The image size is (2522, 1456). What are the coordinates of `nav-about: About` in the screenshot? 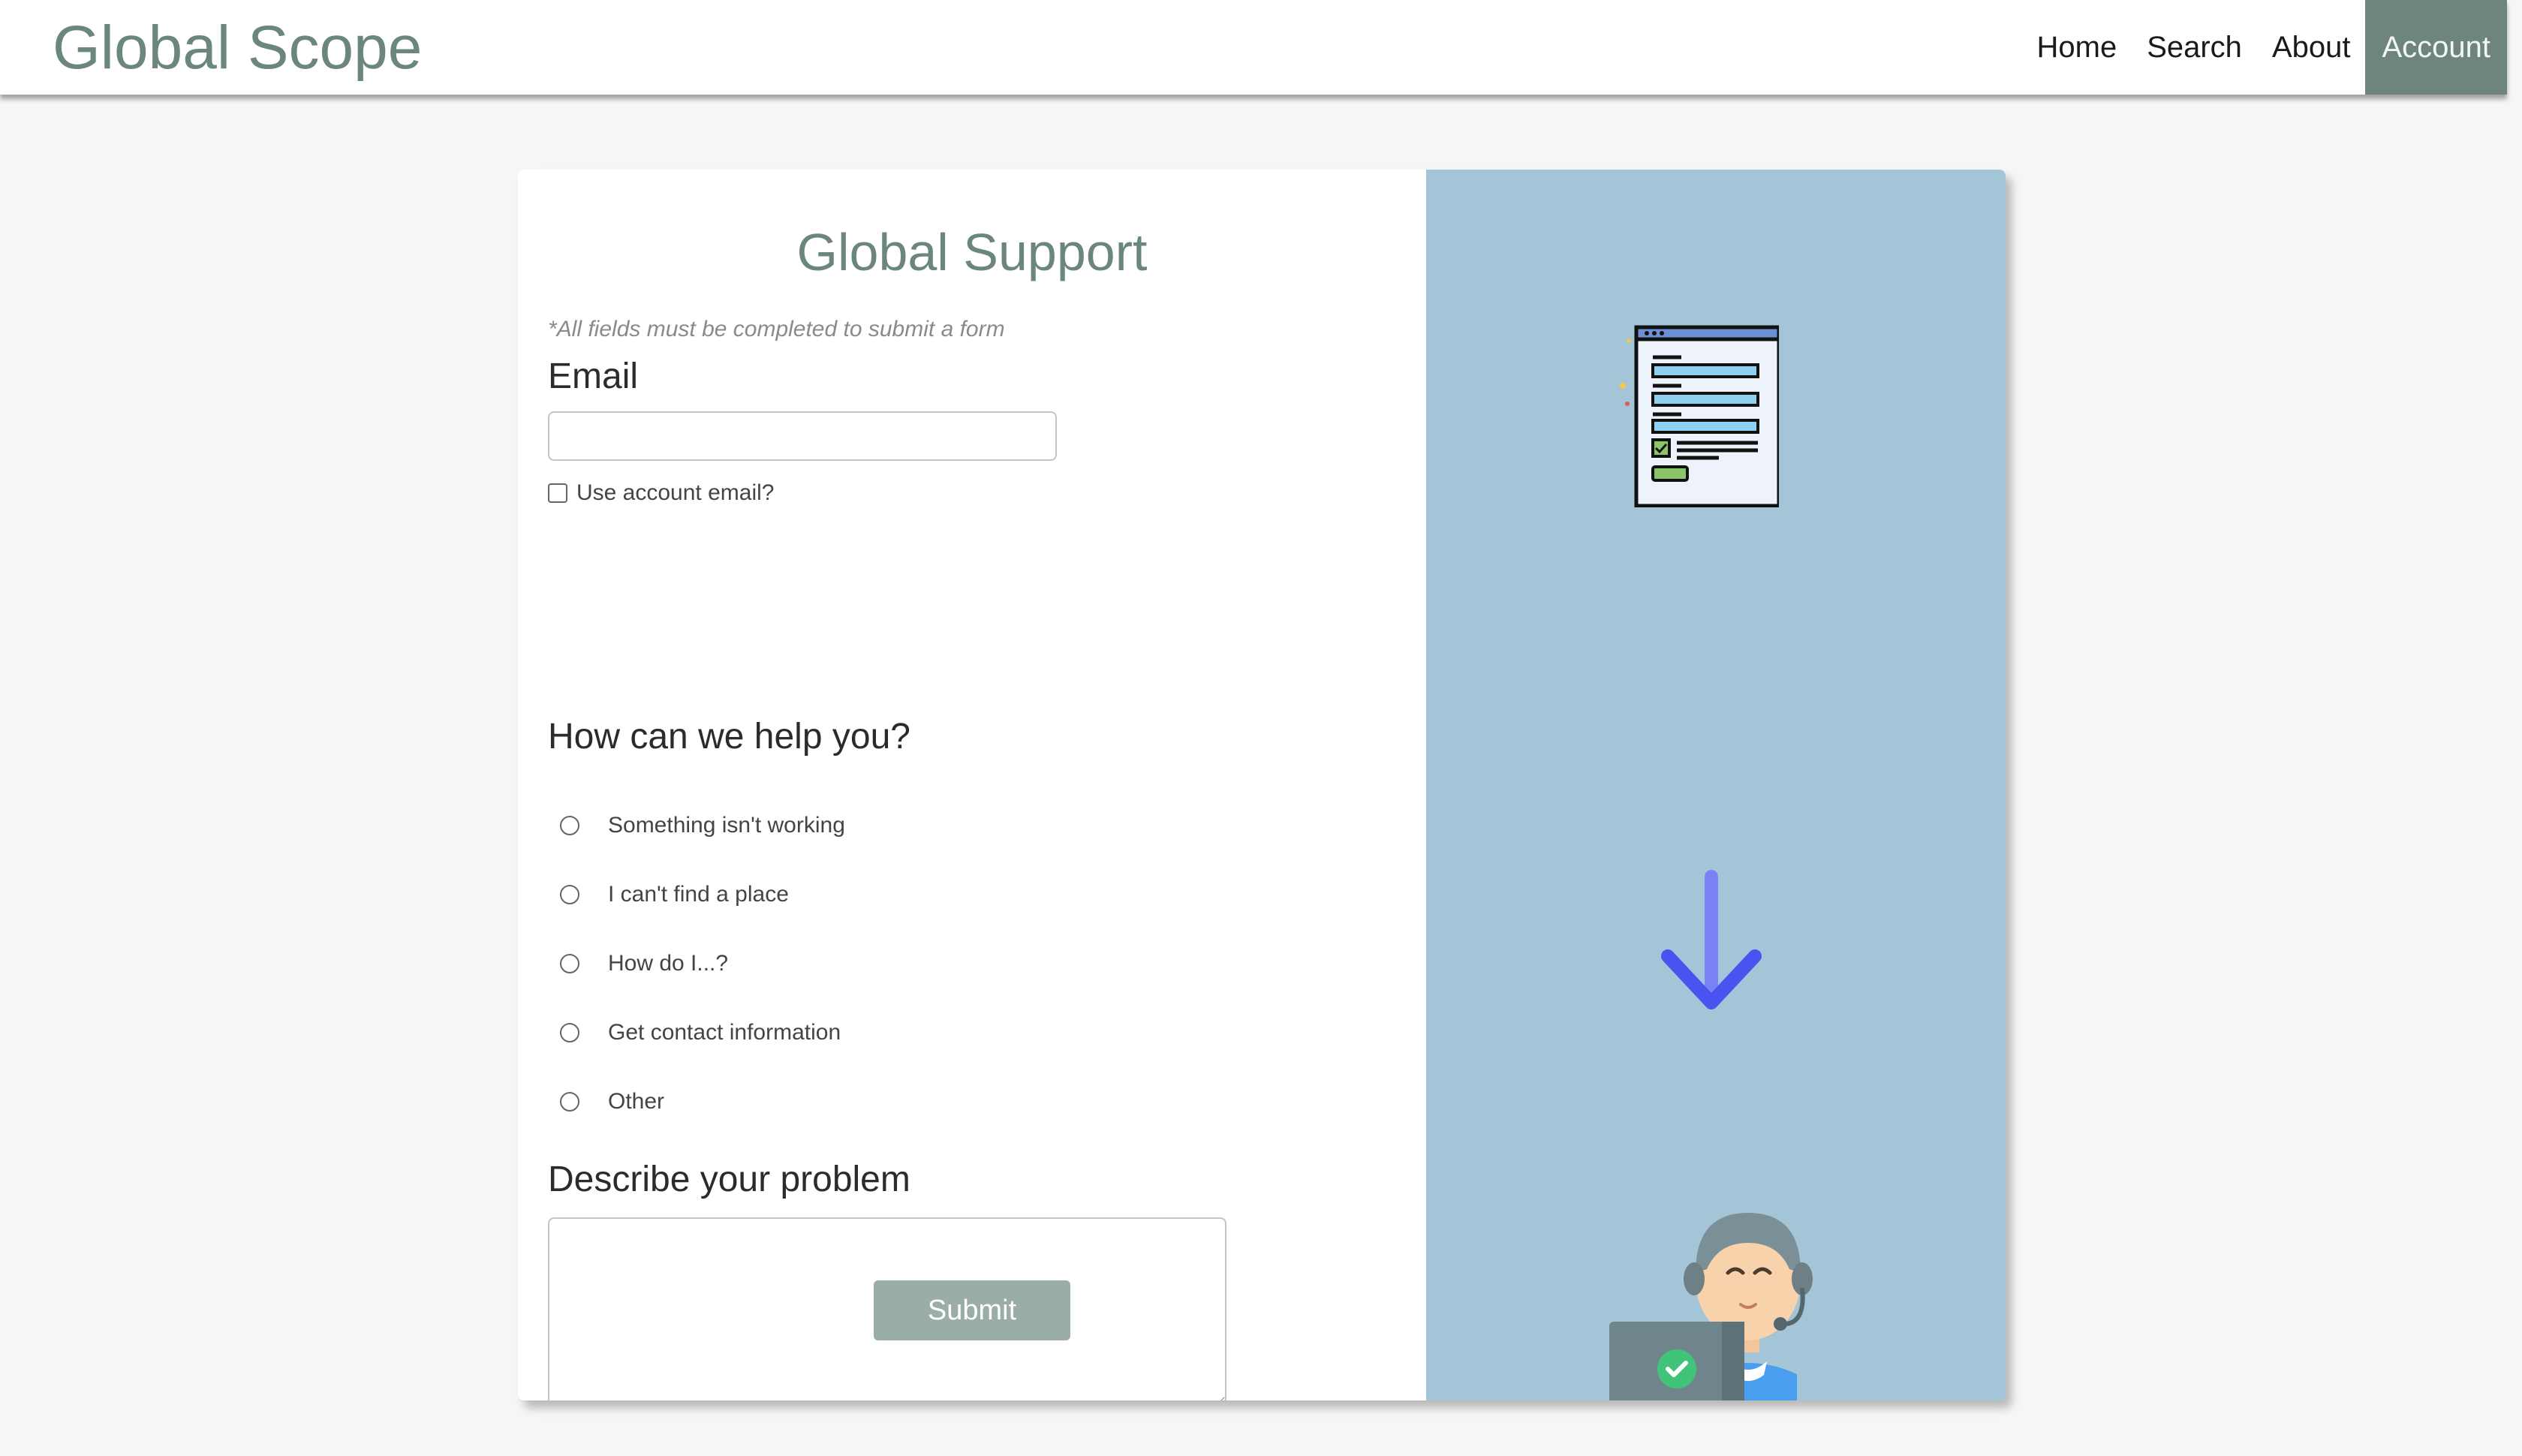 It's located at (2311, 47).